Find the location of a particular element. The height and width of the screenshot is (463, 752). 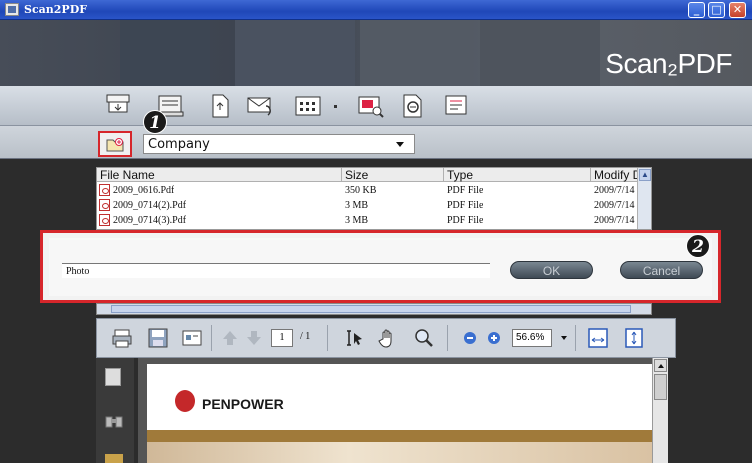

file-name: 2009_0616.Pdf is located at coordinates (144, 190).